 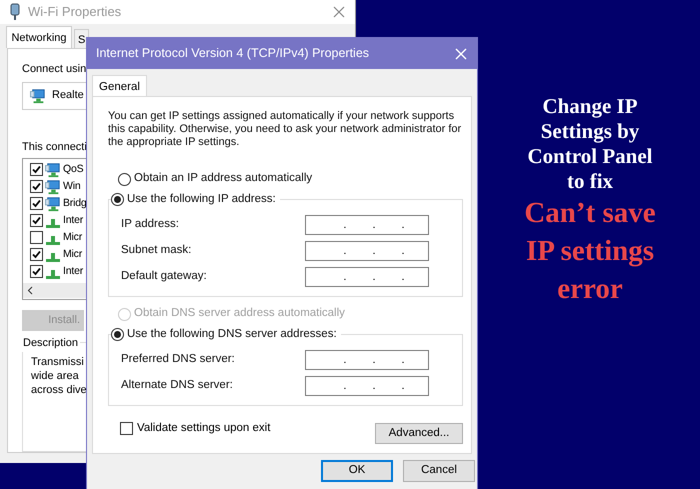 I want to click on adapter-name: Realte, so click(x=68, y=96).